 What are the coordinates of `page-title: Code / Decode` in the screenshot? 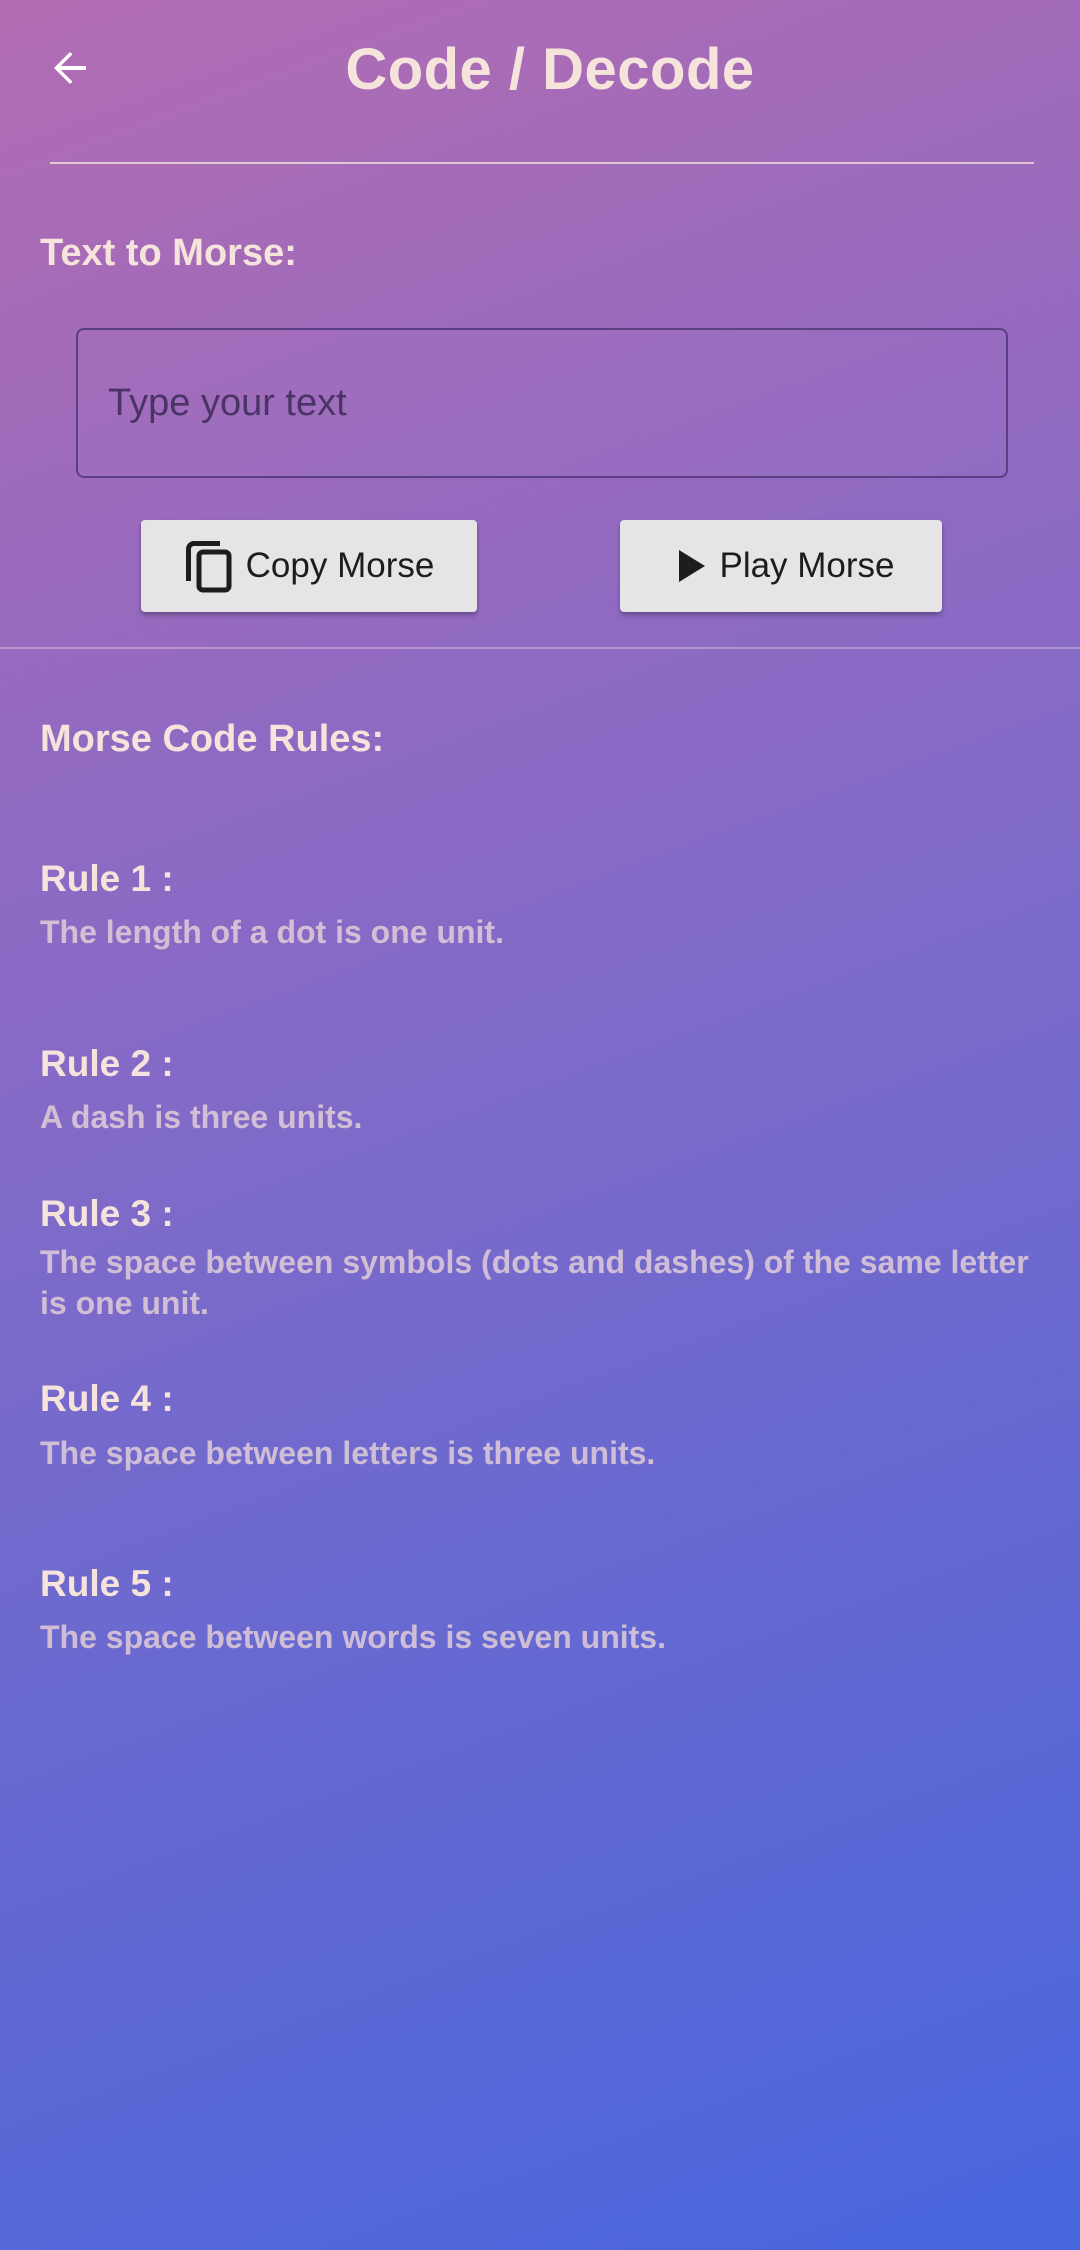 It's located at (550, 69).